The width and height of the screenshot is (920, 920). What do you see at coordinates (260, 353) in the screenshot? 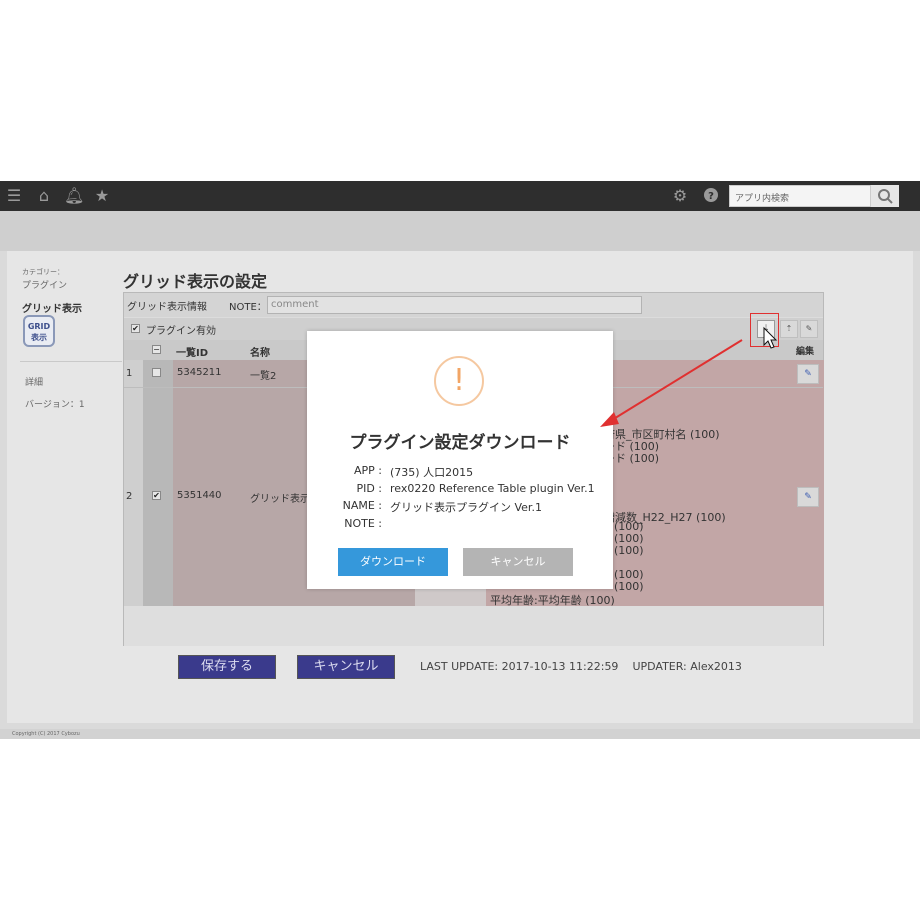
I see `column-name: 名称` at bounding box center [260, 353].